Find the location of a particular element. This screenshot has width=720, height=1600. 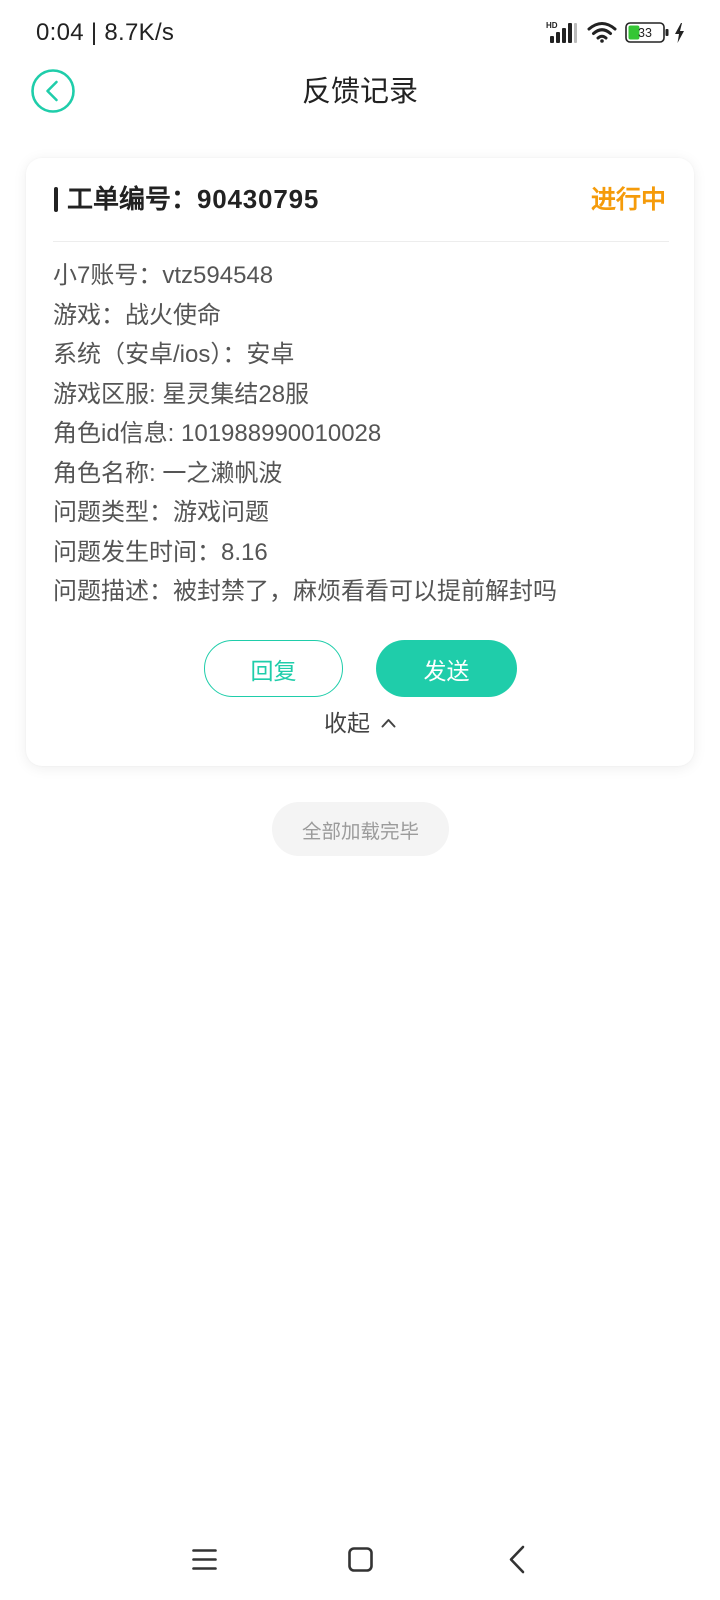

status-time-speed: 0:04 | 8.7K/s is located at coordinates (105, 32).